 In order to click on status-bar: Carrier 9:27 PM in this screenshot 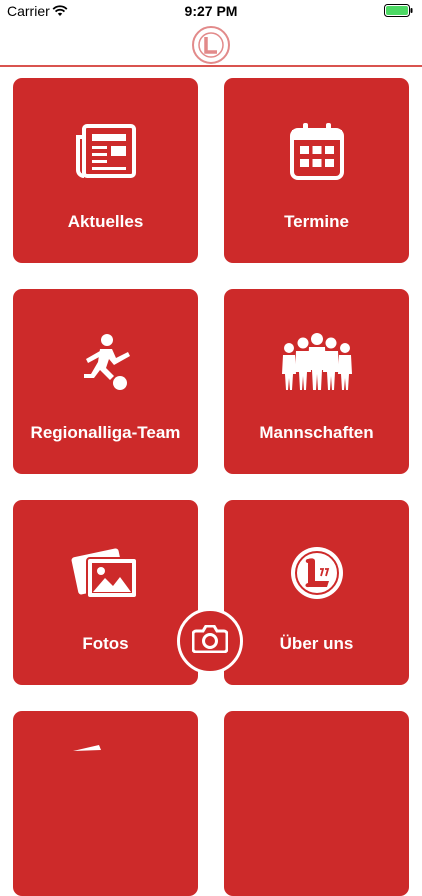, I will do `click(211, 11)`.